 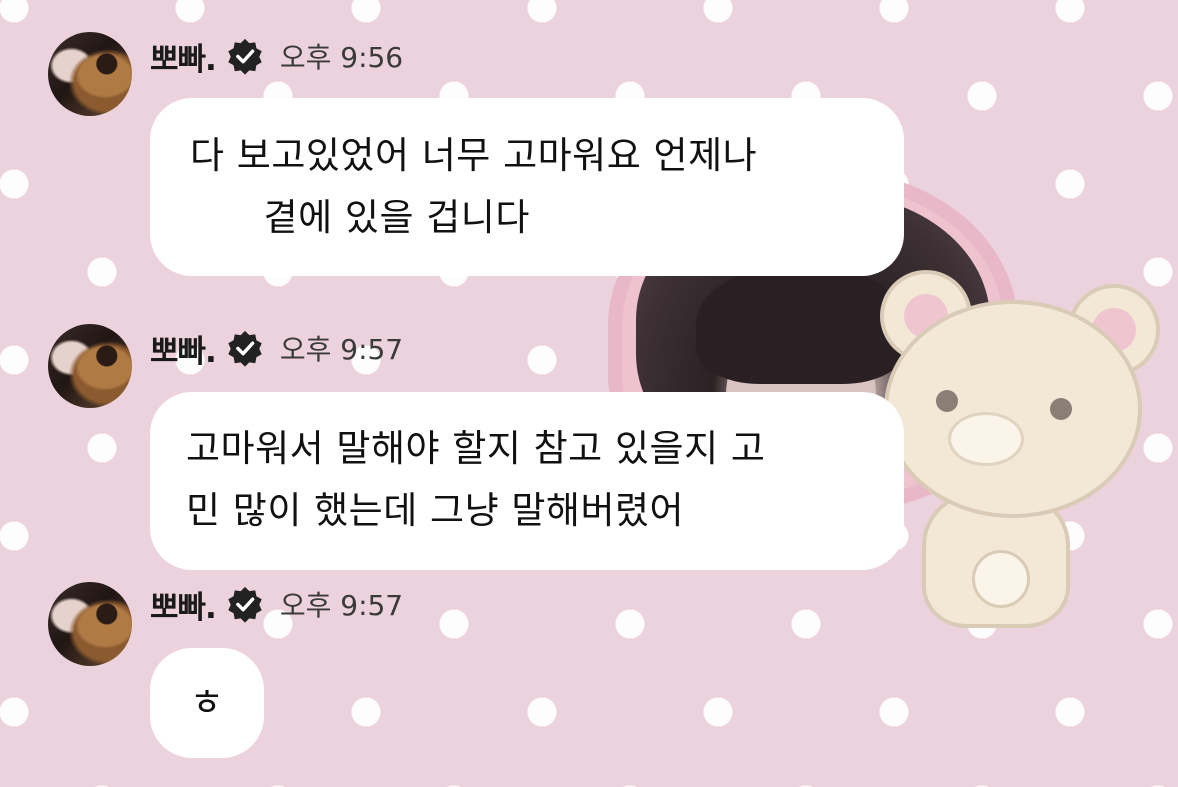 What do you see at coordinates (527, 187) in the screenshot?
I see `message-bubble: 다 보고있었어 너무 고마워요 언제나 곁에 있을 겁니다` at bounding box center [527, 187].